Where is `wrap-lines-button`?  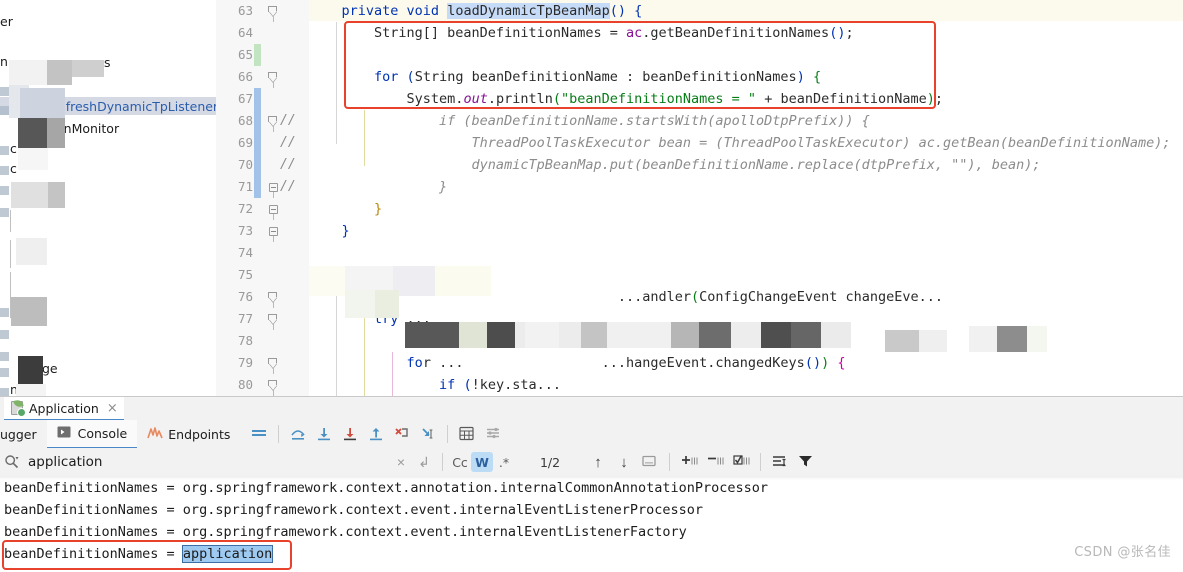 wrap-lines-button is located at coordinates (780, 462).